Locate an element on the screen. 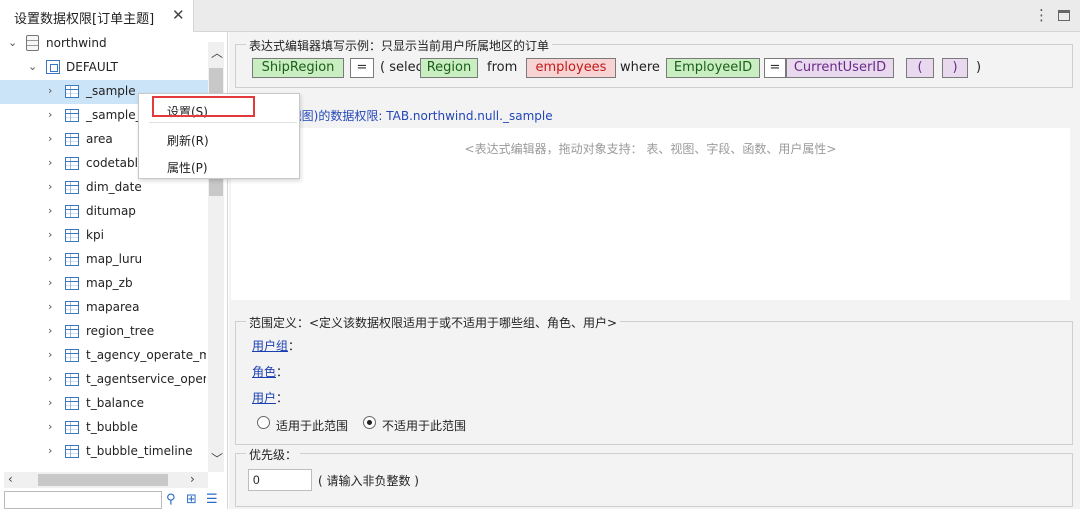  tree-item-label: dim_date is located at coordinates (114, 187).